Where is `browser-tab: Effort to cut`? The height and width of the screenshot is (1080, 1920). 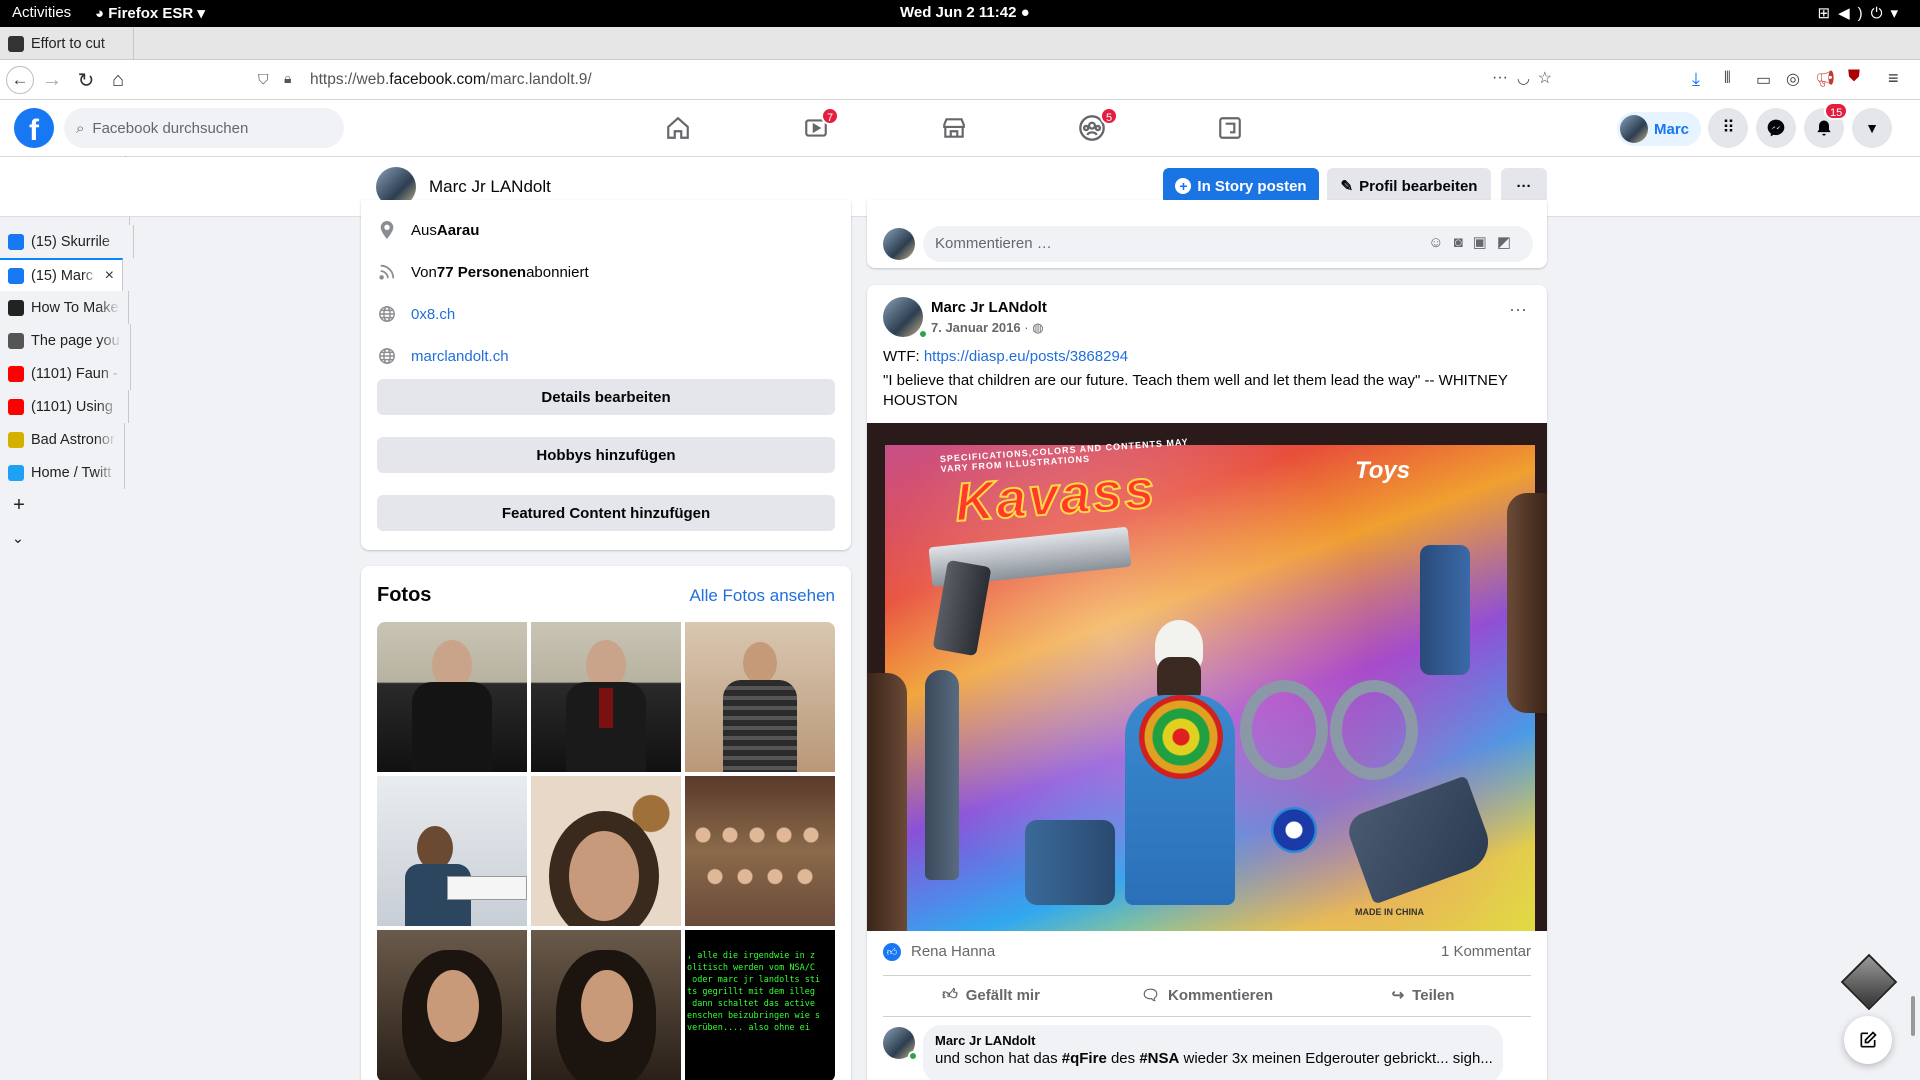
browser-tab: Effort to cut is located at coordinates (67, 43).